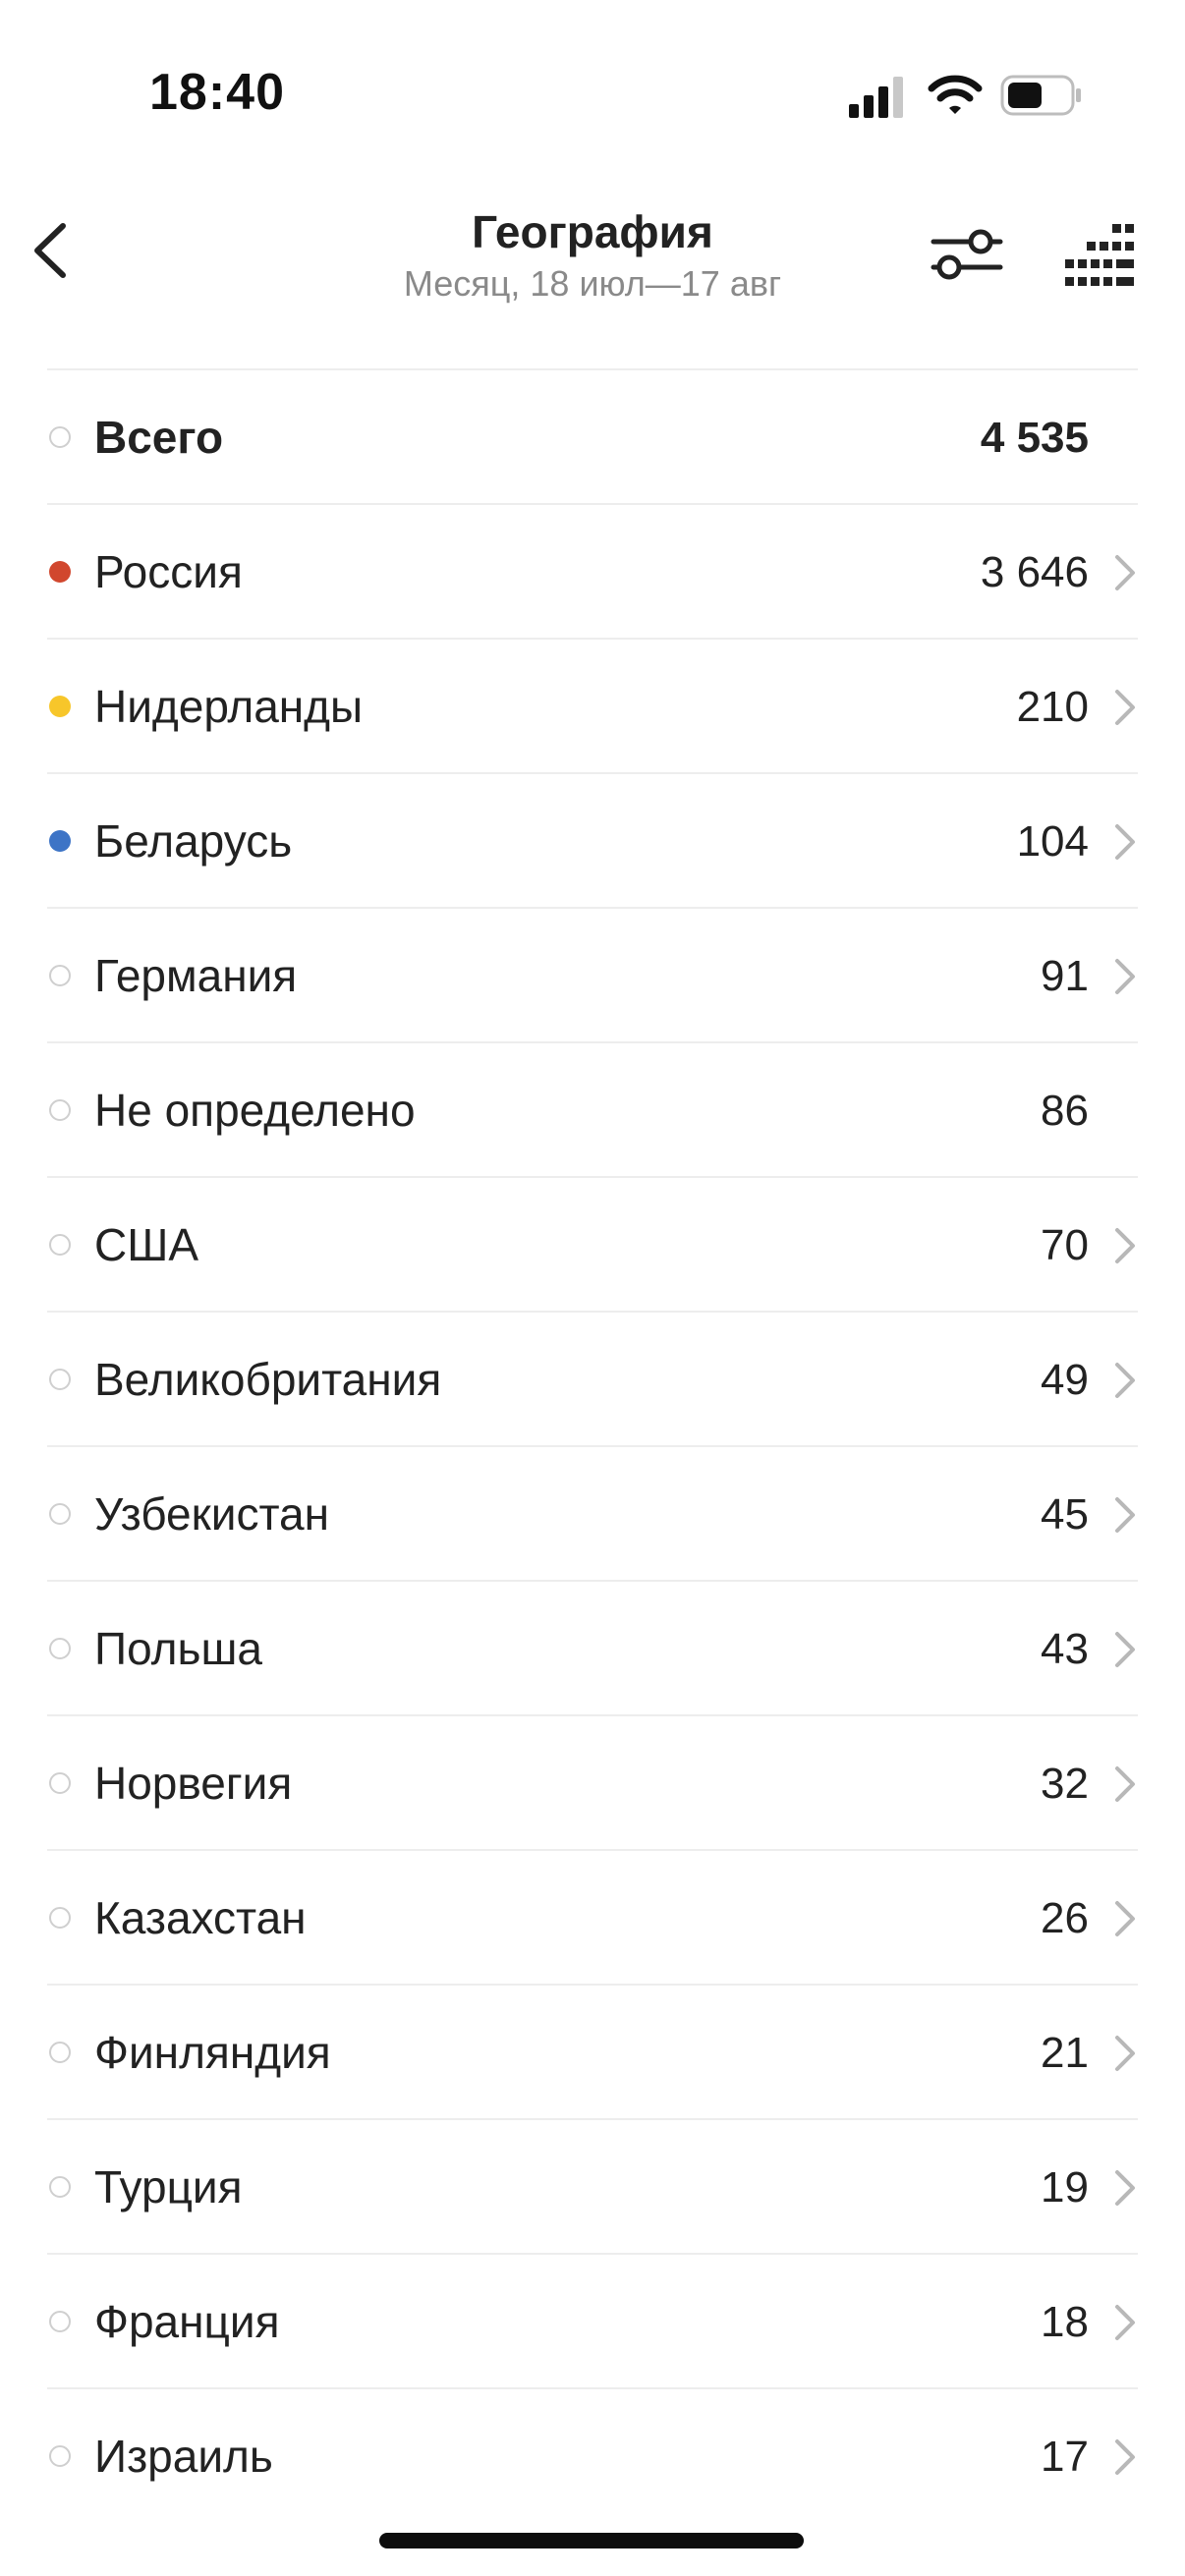  I want to click on row-value: 4 535, so click(1034, 438).